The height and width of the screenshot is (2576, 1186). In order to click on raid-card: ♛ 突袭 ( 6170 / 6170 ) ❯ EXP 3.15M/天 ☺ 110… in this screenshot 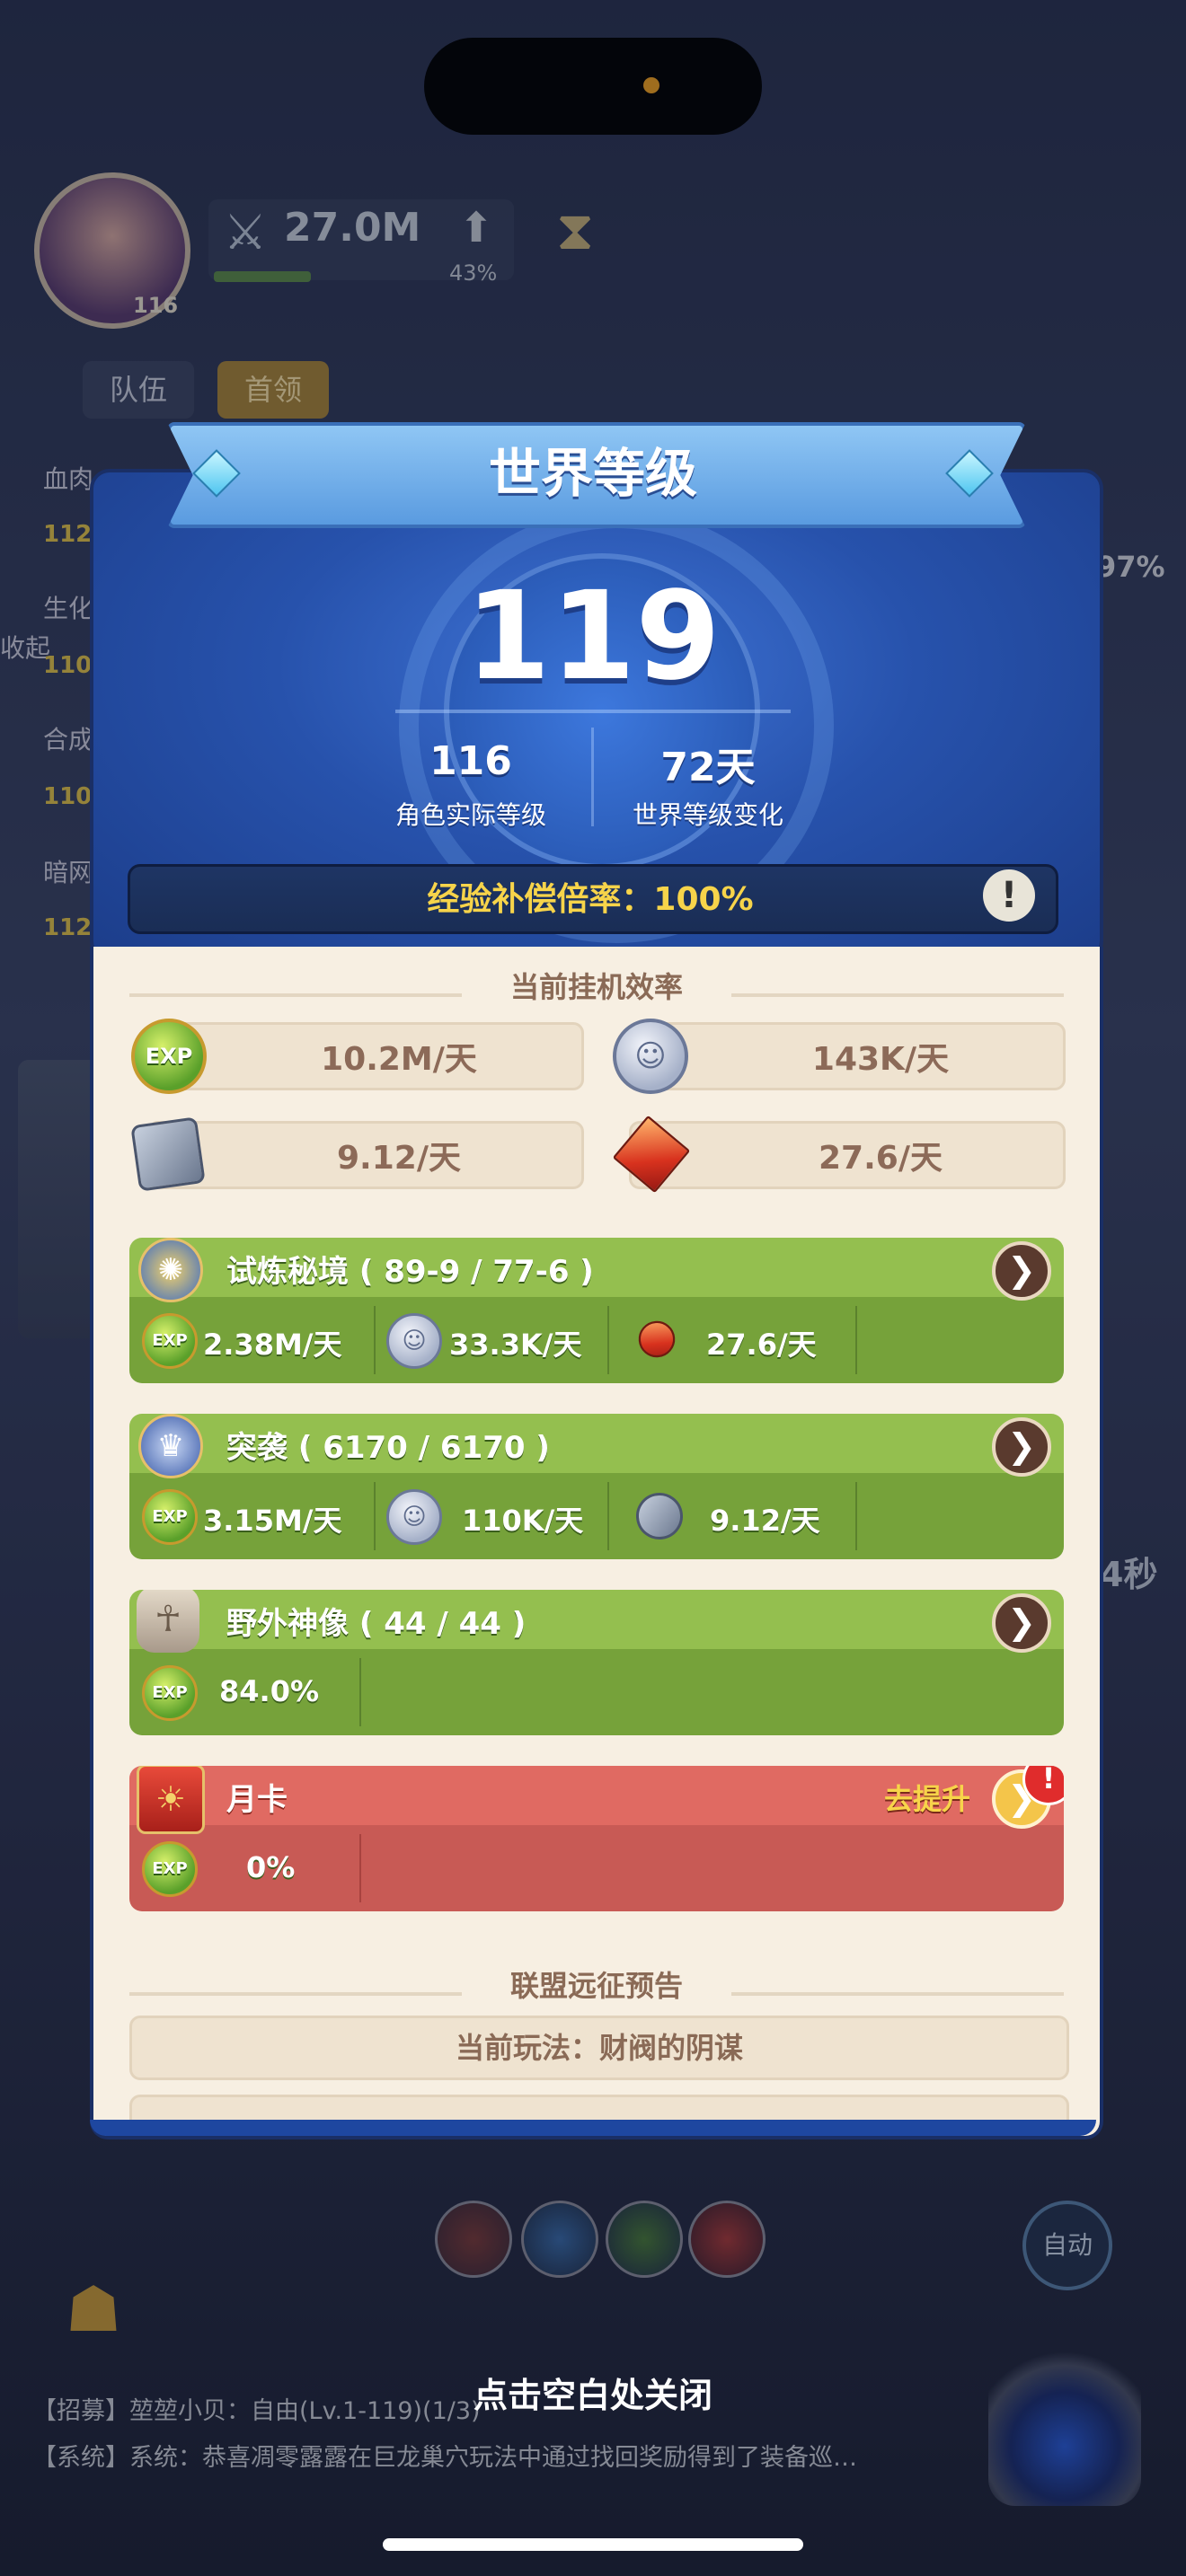, I will do `click(596, 1486)`.